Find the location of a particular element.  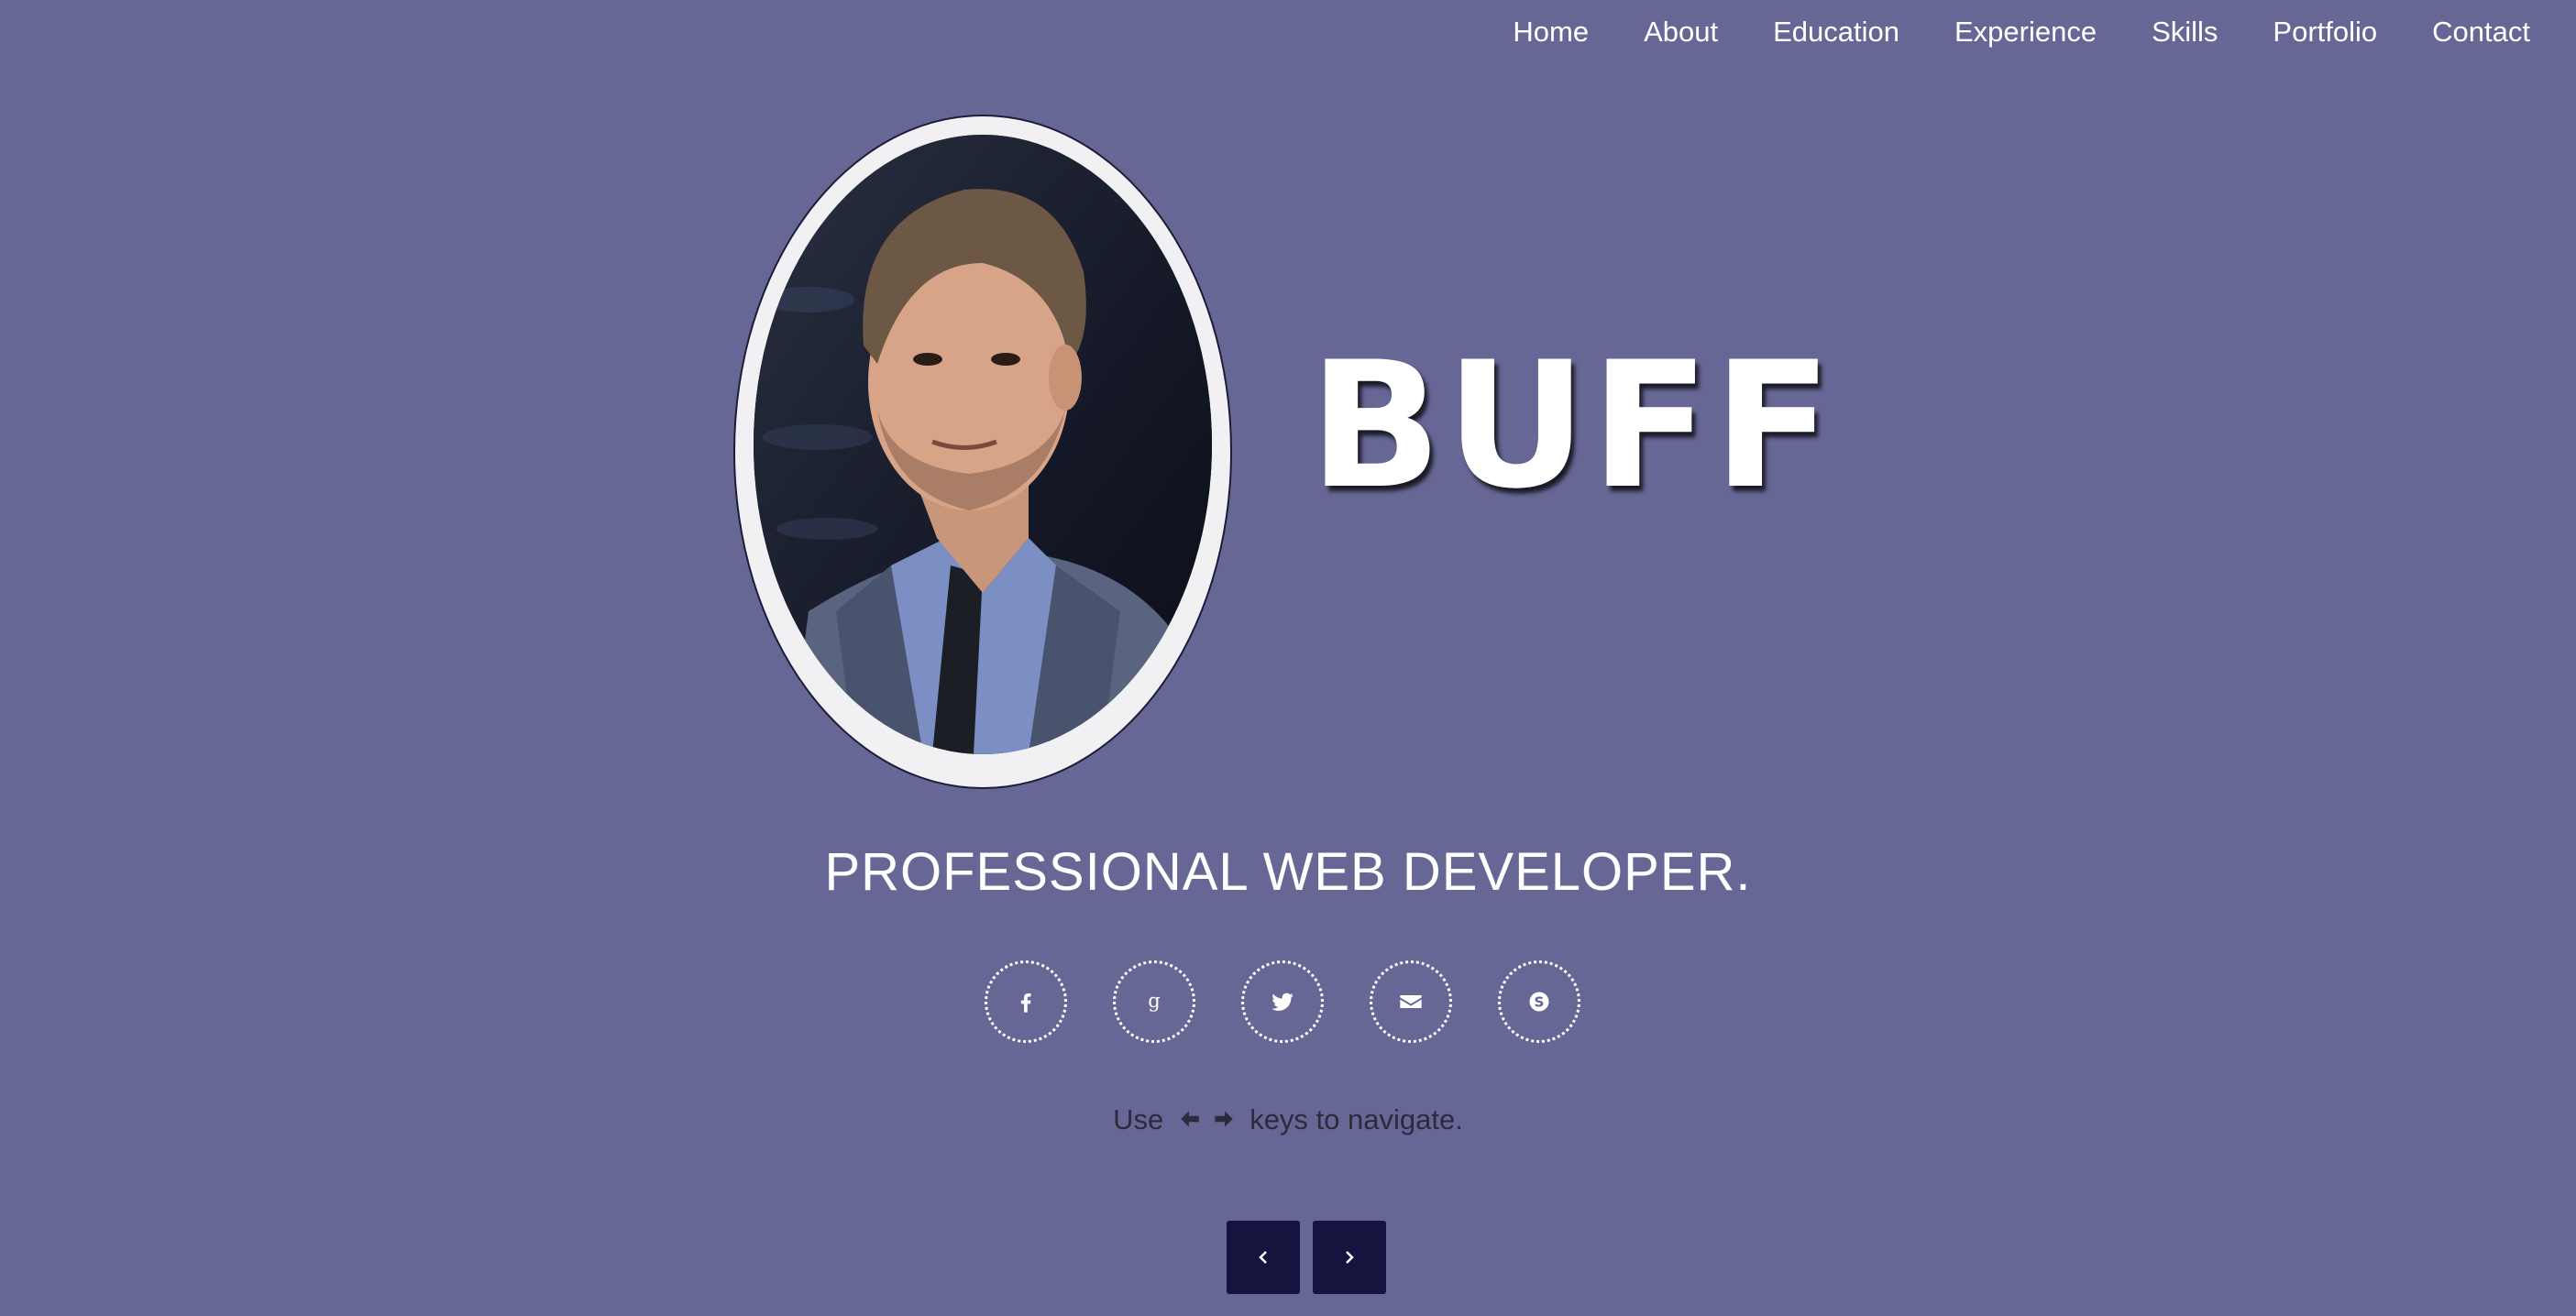

chevron-right-icon is located at coordinates (1350, 1258).